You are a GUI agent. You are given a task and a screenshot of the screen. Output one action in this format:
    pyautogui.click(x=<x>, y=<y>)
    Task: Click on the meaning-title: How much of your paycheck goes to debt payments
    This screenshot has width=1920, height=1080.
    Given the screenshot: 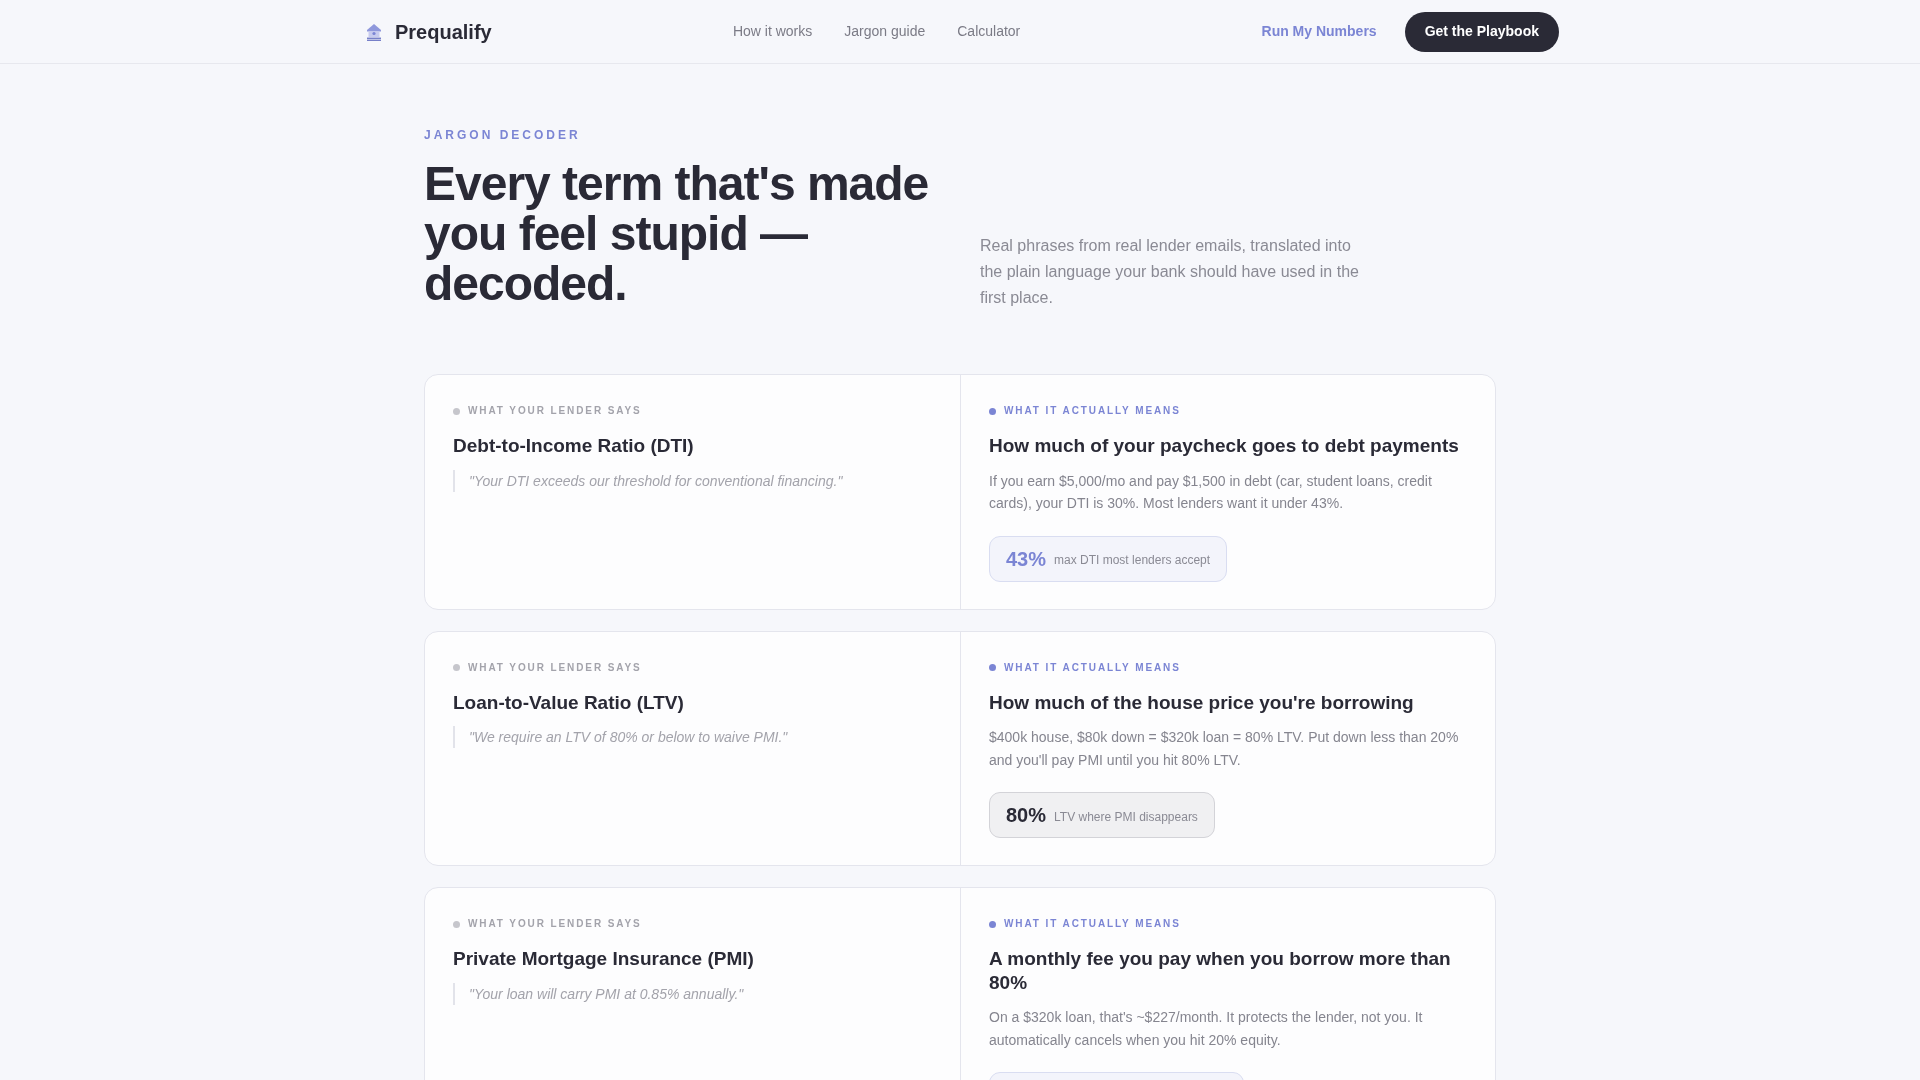 What is the action you would take?
    pyautogui.click(x=1224, y=446)
    